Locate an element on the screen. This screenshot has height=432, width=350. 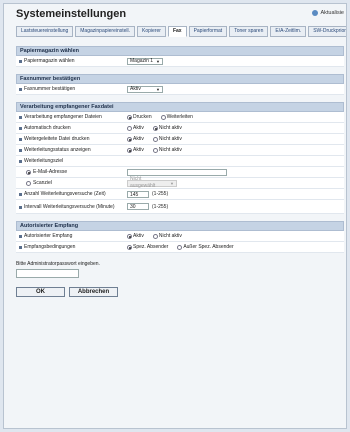
row-label: Weiterleitungsstatus anzeigen is located at coordinates (57, 150).